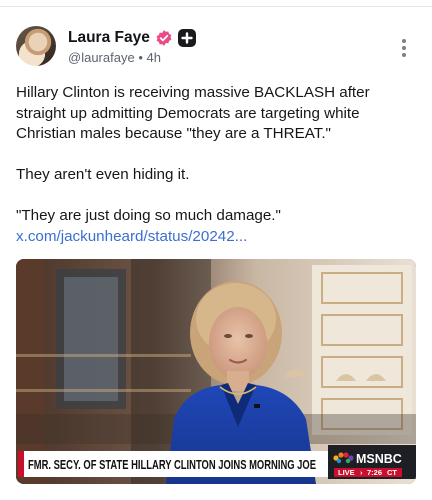  I want to click on author-handle: @laurafaye, so click(101, 57).